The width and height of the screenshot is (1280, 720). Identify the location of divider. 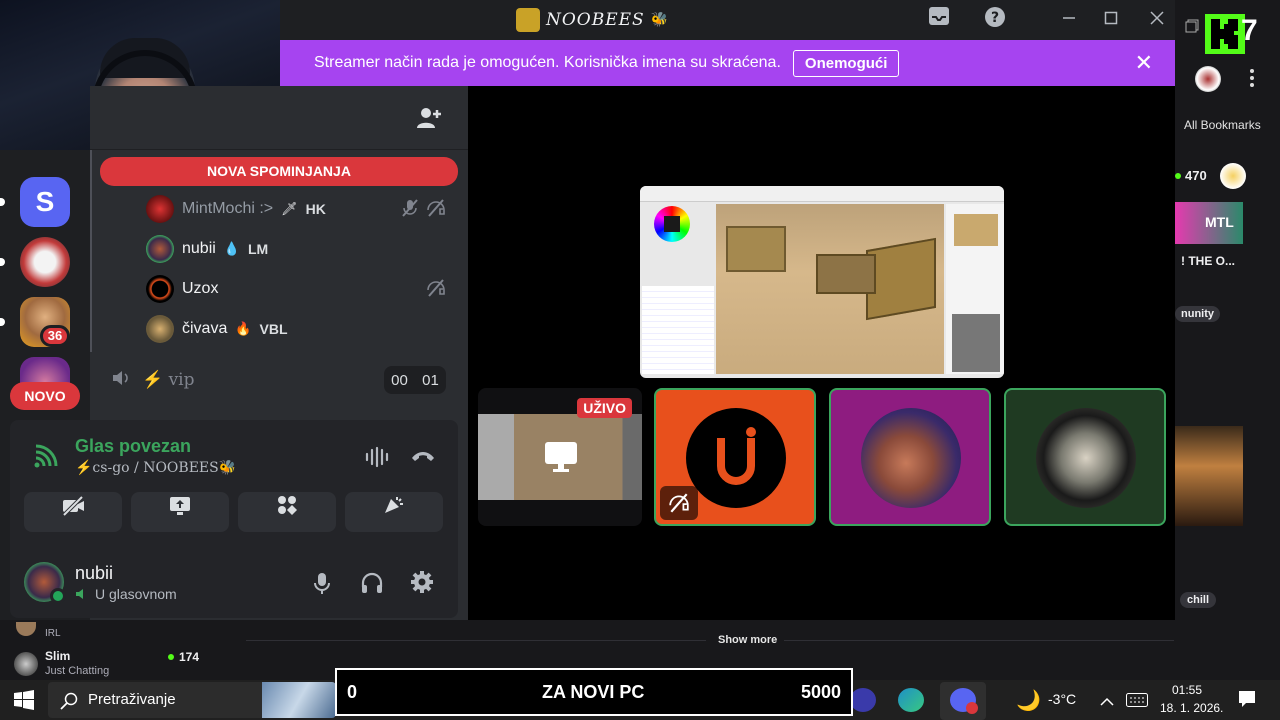
(476, 640).